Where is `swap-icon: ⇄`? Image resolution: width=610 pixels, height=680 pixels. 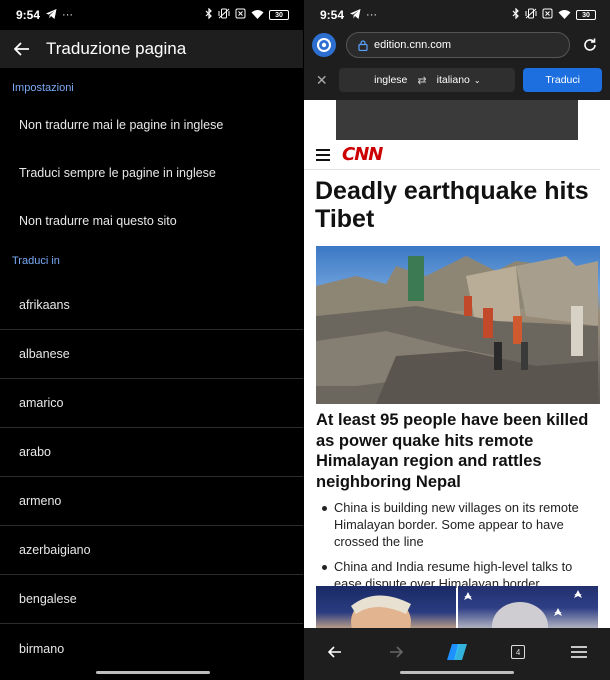 swap-icon: ⇄ is located at coordinates (421, 80).